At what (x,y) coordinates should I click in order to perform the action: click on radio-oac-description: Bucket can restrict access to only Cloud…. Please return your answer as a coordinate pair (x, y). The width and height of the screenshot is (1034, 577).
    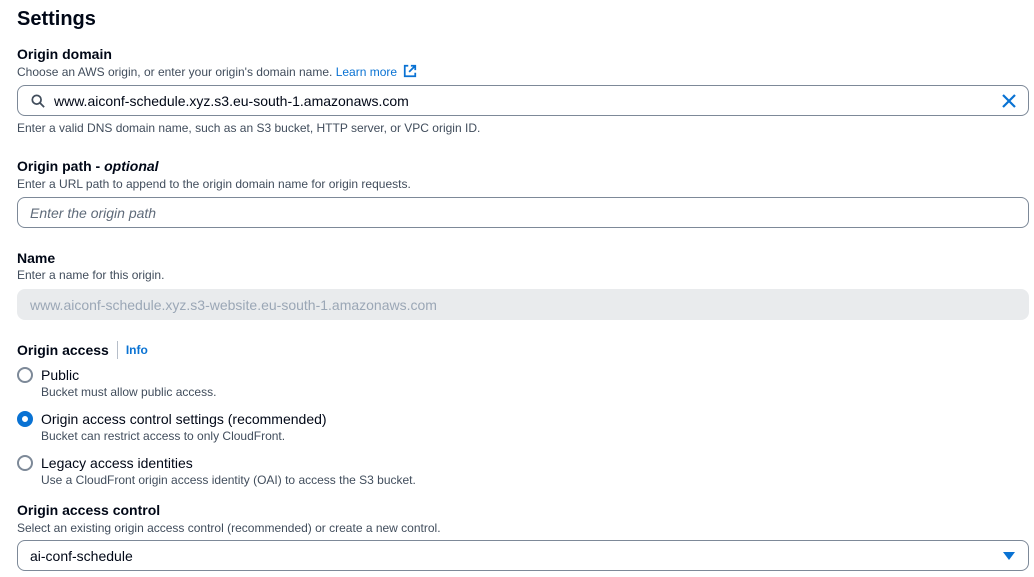
    Looking at the image, I should click on (163, 436).